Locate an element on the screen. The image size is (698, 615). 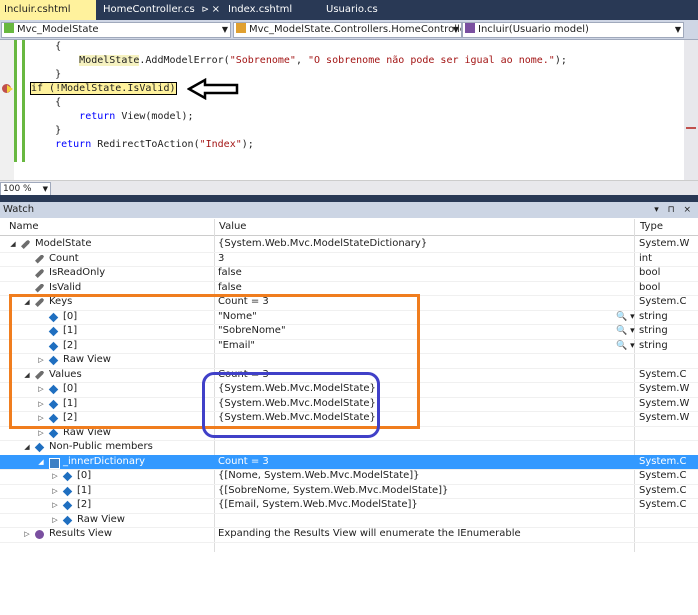
code-token: RedirectToAction( is located at coordinates (145, 144).